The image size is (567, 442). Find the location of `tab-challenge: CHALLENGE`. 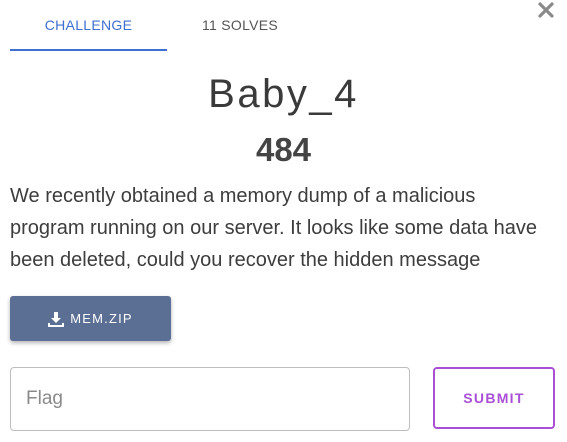

tab-challenge: CHALLENGE is located at coordinates (88, 25).